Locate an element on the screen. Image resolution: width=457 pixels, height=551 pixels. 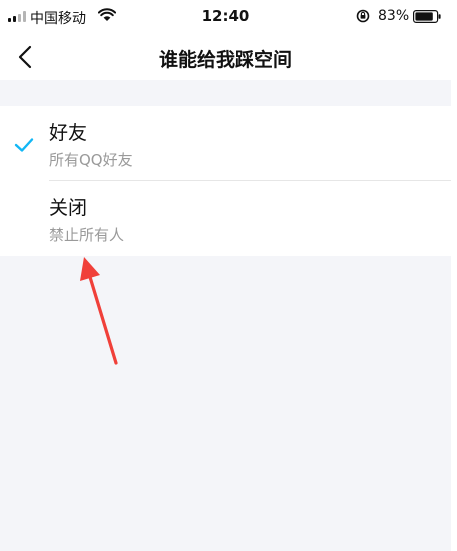
option-label: 好友 is located at coordinates (68, 133).